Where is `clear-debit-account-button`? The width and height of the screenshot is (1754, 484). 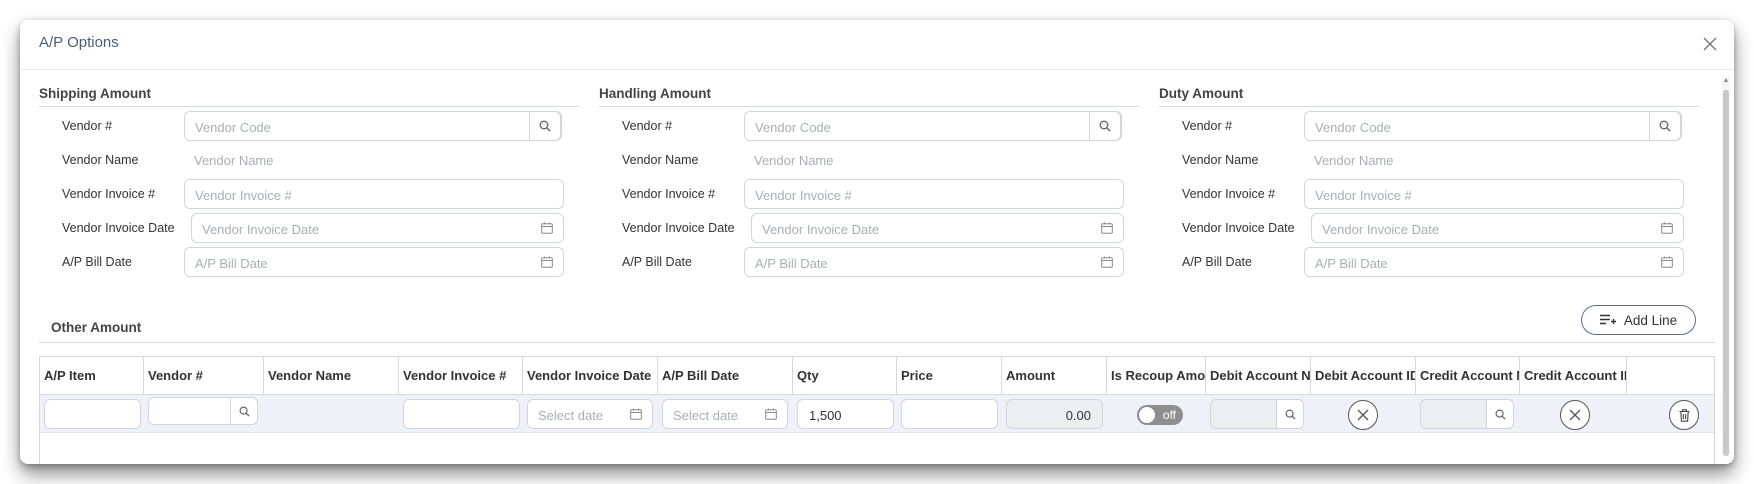 clear-debit-account-button is located at coordinates (1363, 415).